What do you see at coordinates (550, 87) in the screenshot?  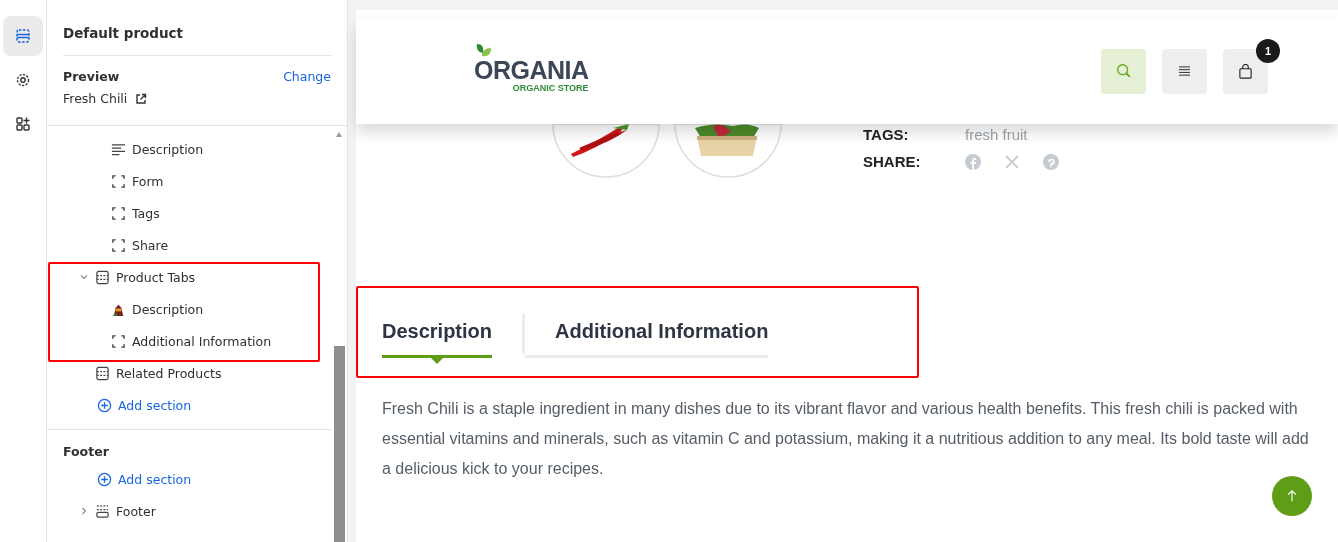 I see `store-tagline: ORGANIC STORE` at bounding box center [550, 87].